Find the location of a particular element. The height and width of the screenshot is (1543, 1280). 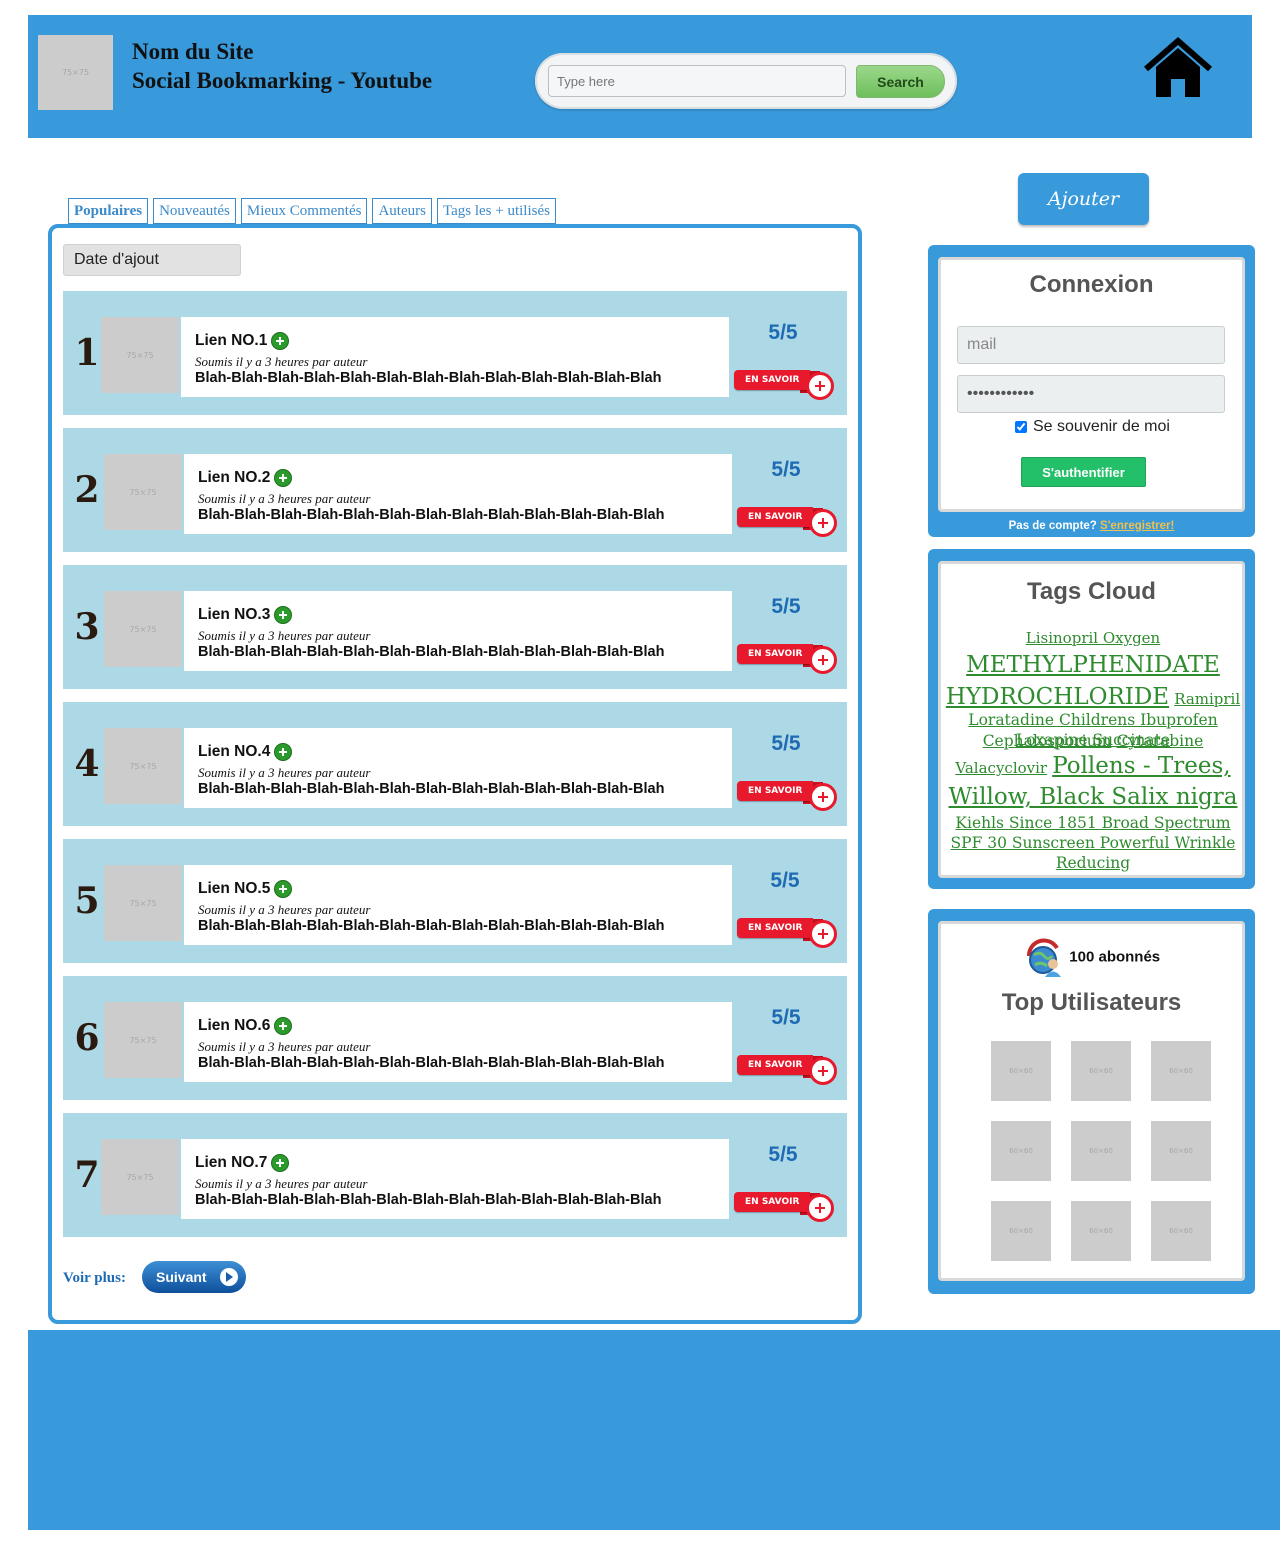

tab-nouveautes: Nouveautés is located at coordinates (194, 211).